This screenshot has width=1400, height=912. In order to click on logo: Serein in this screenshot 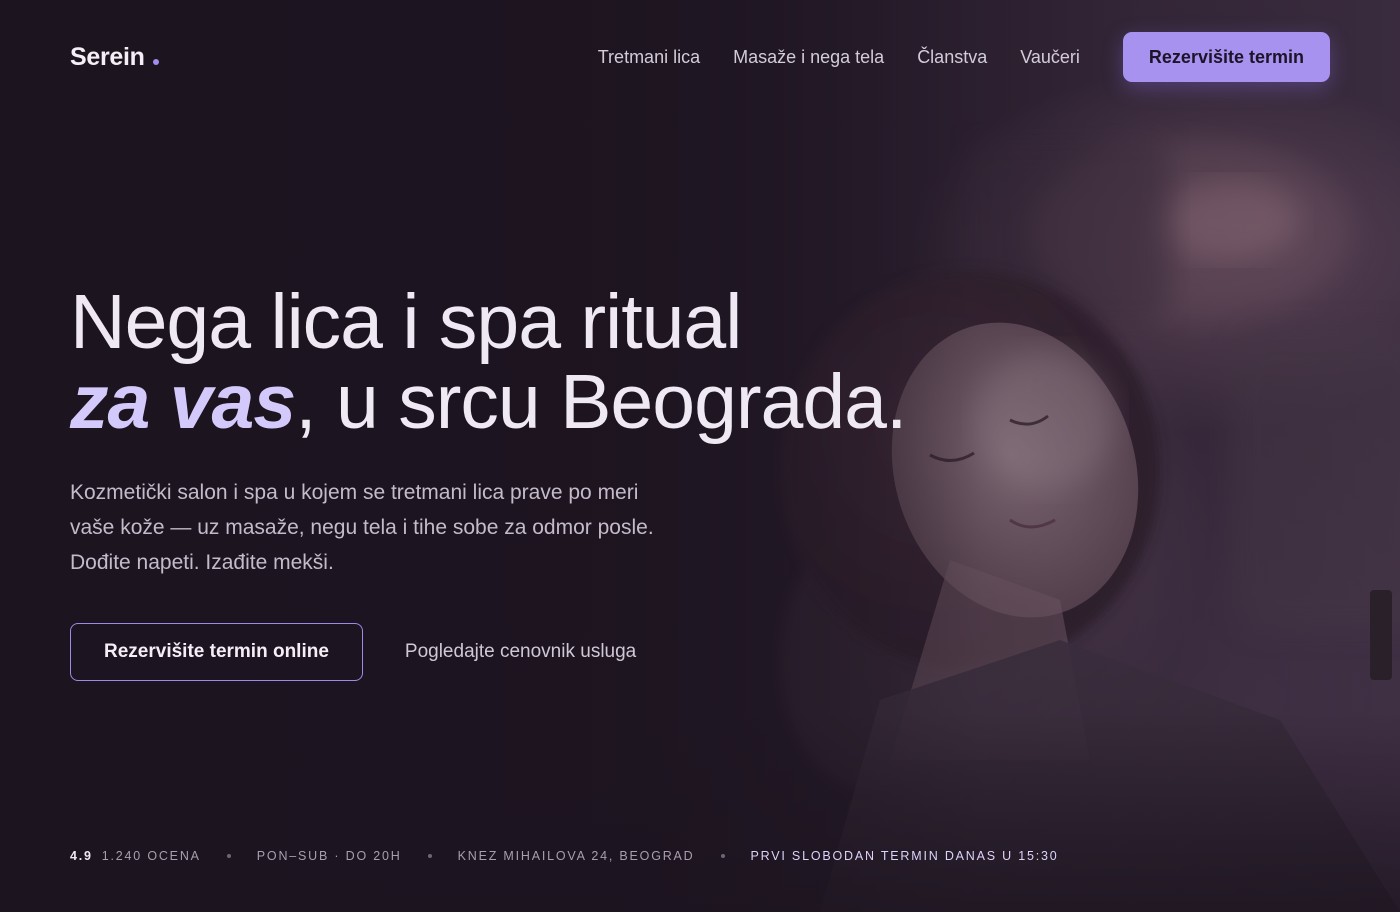, I will do `click(114, 57)`.